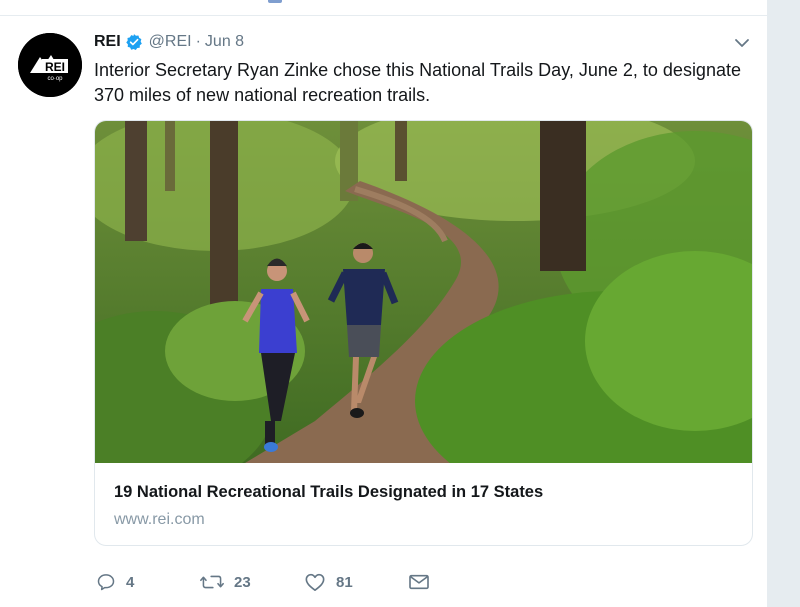 The height and width of the screenshot is (607, 800). I want to click on retweet-button: 23, so click(225, 582).